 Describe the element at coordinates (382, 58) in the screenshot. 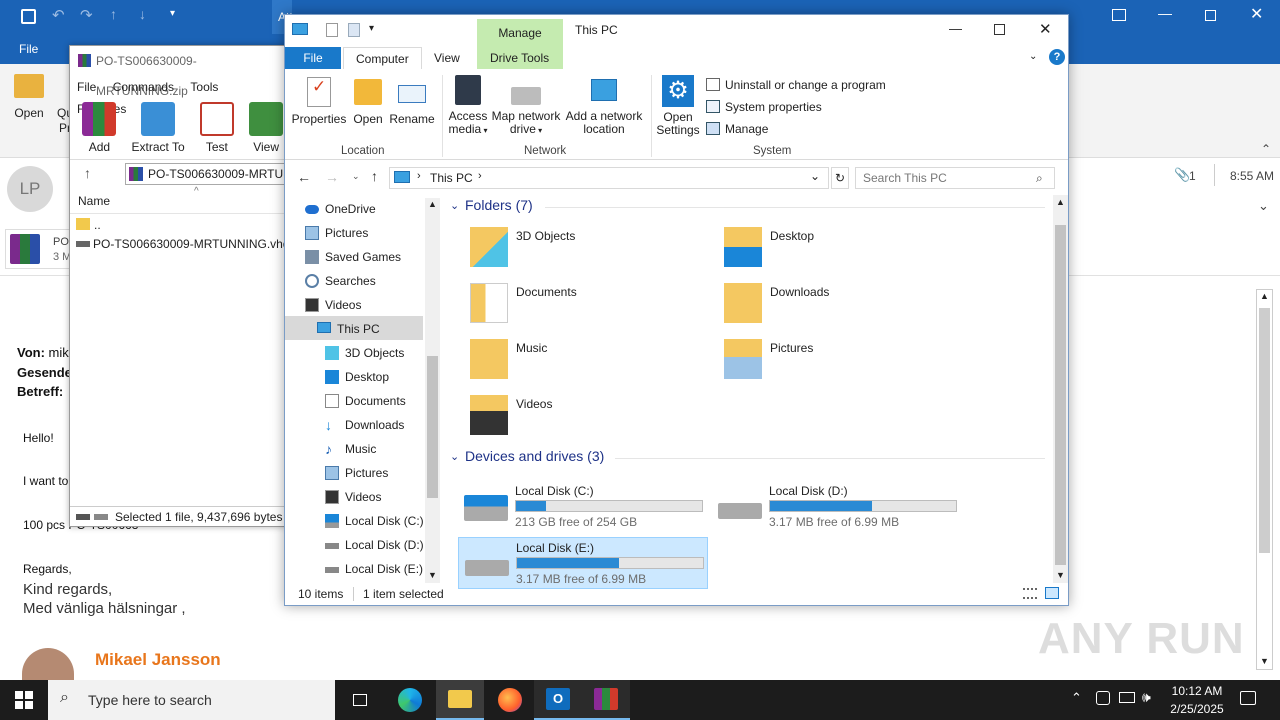

I see `tab-computer: Computer` at that location.